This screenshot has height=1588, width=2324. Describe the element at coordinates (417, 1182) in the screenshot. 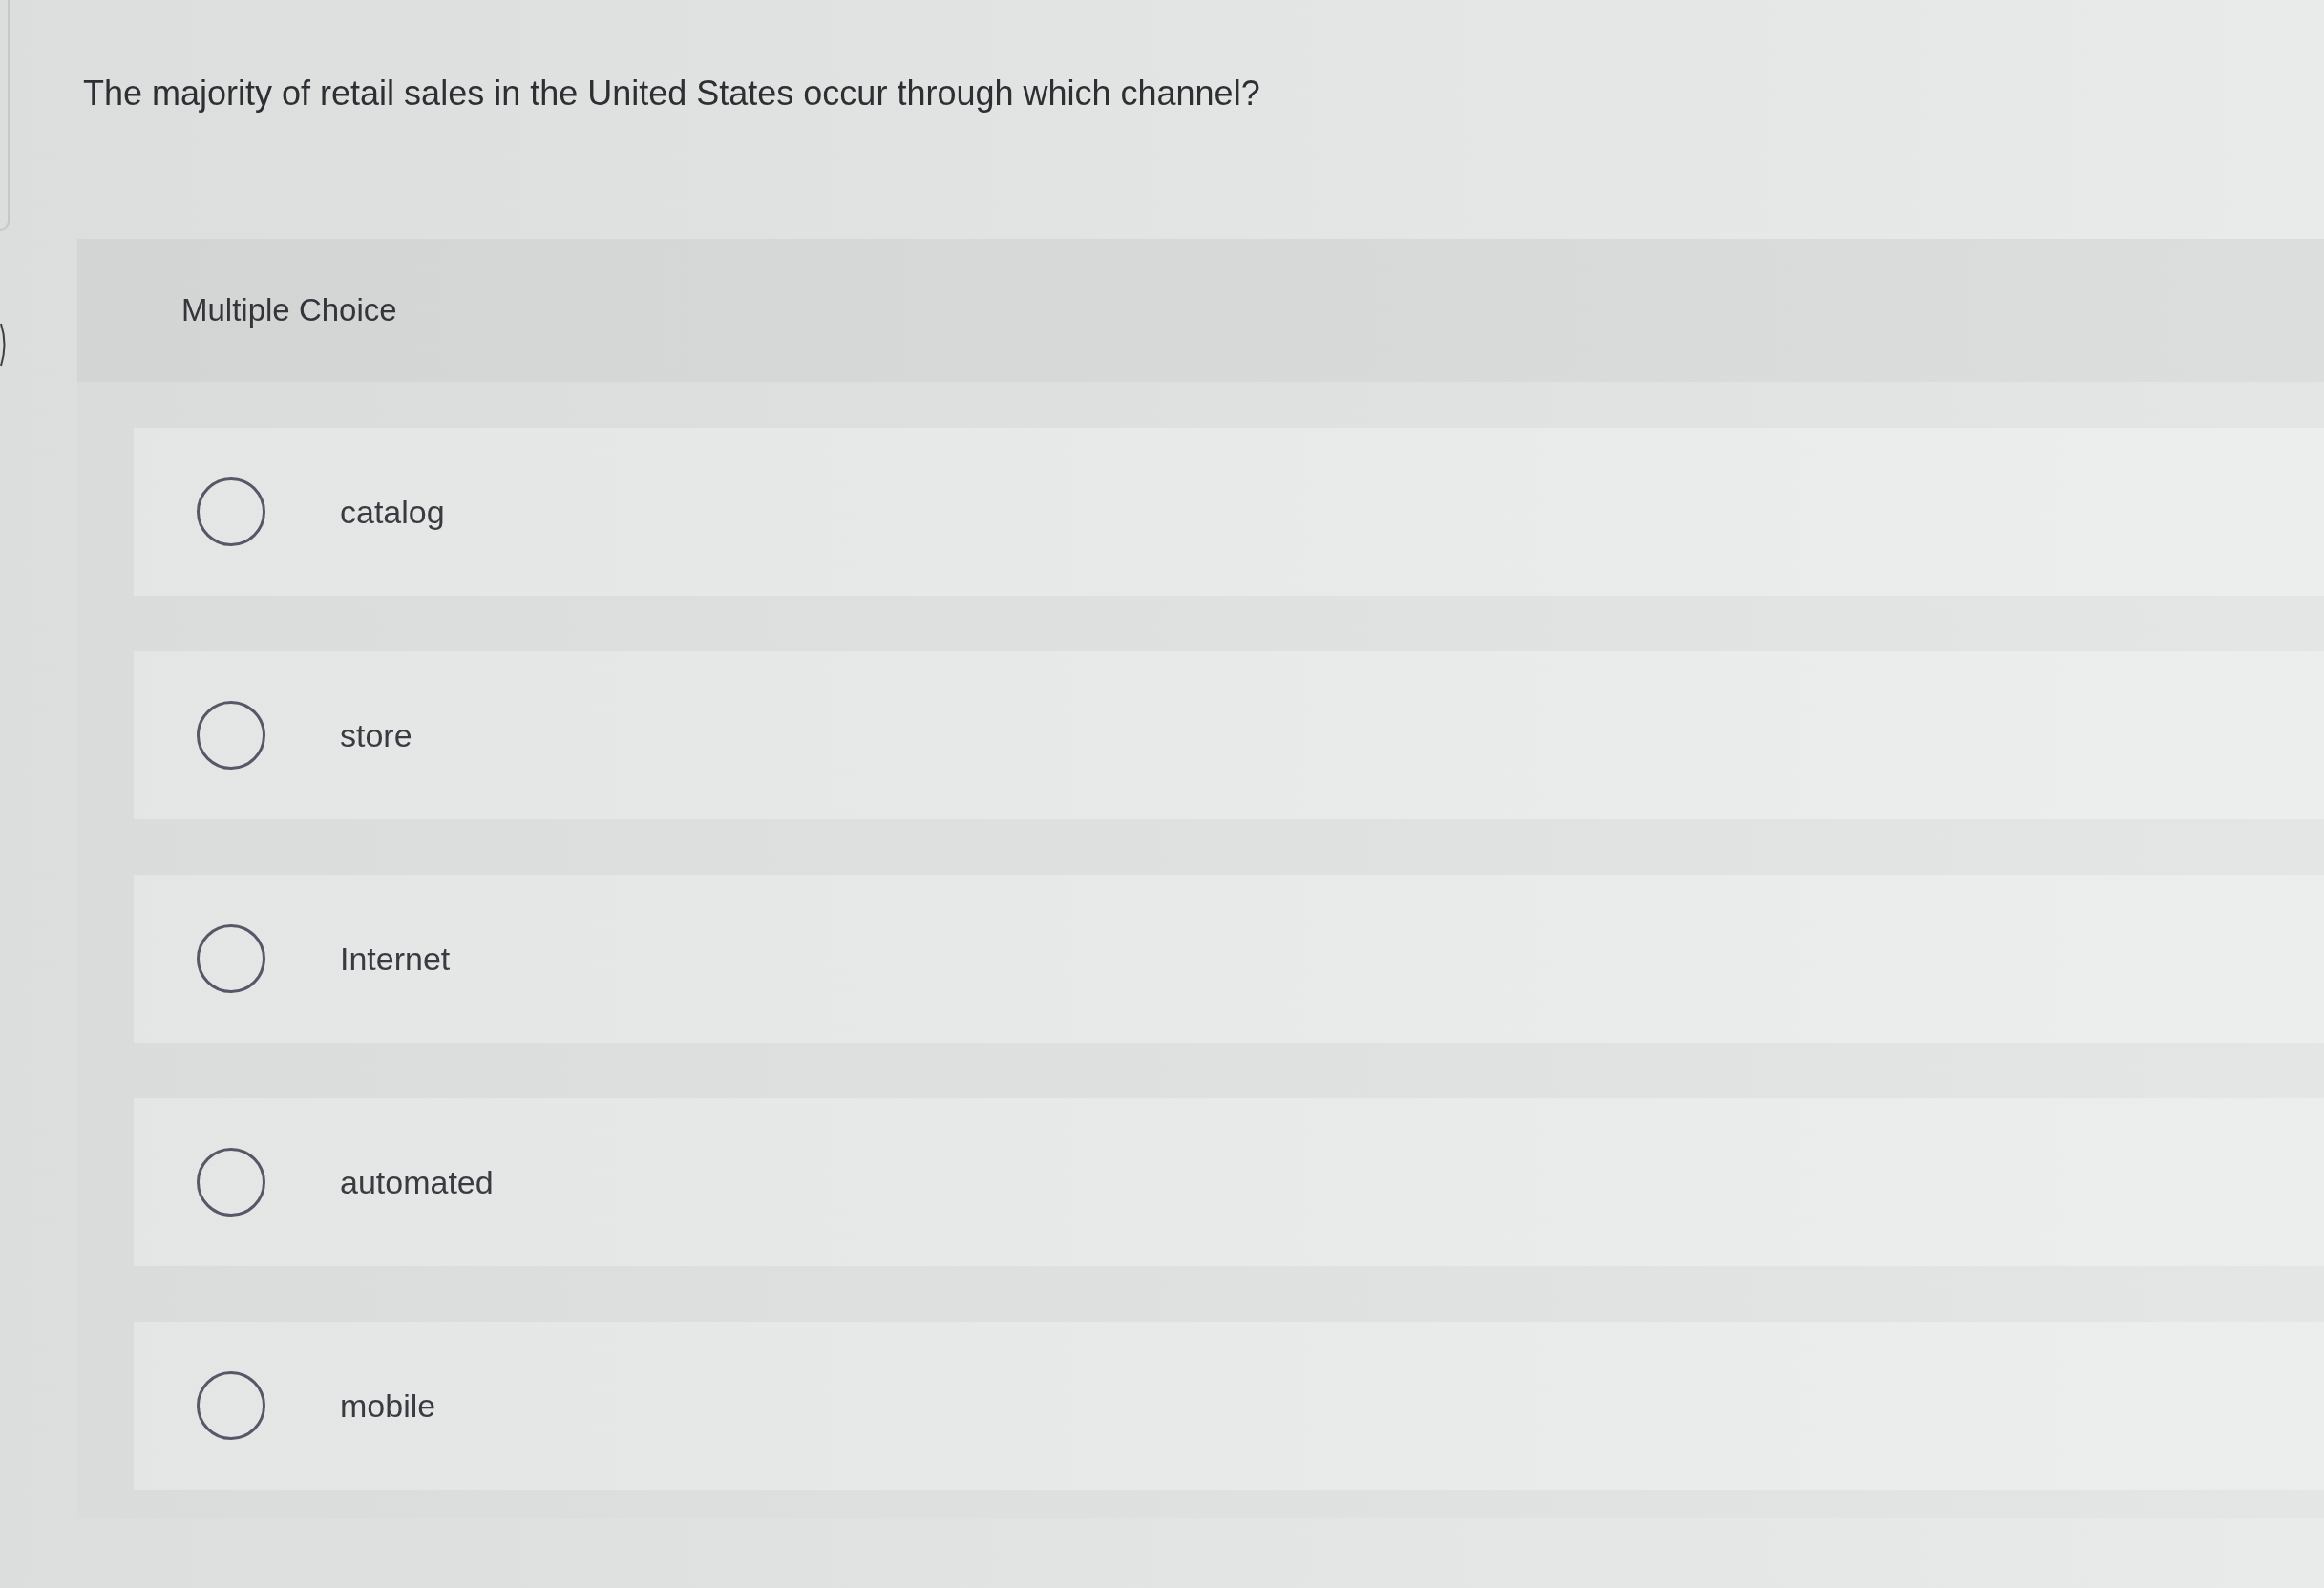

I see `option-label: automated` at that location.